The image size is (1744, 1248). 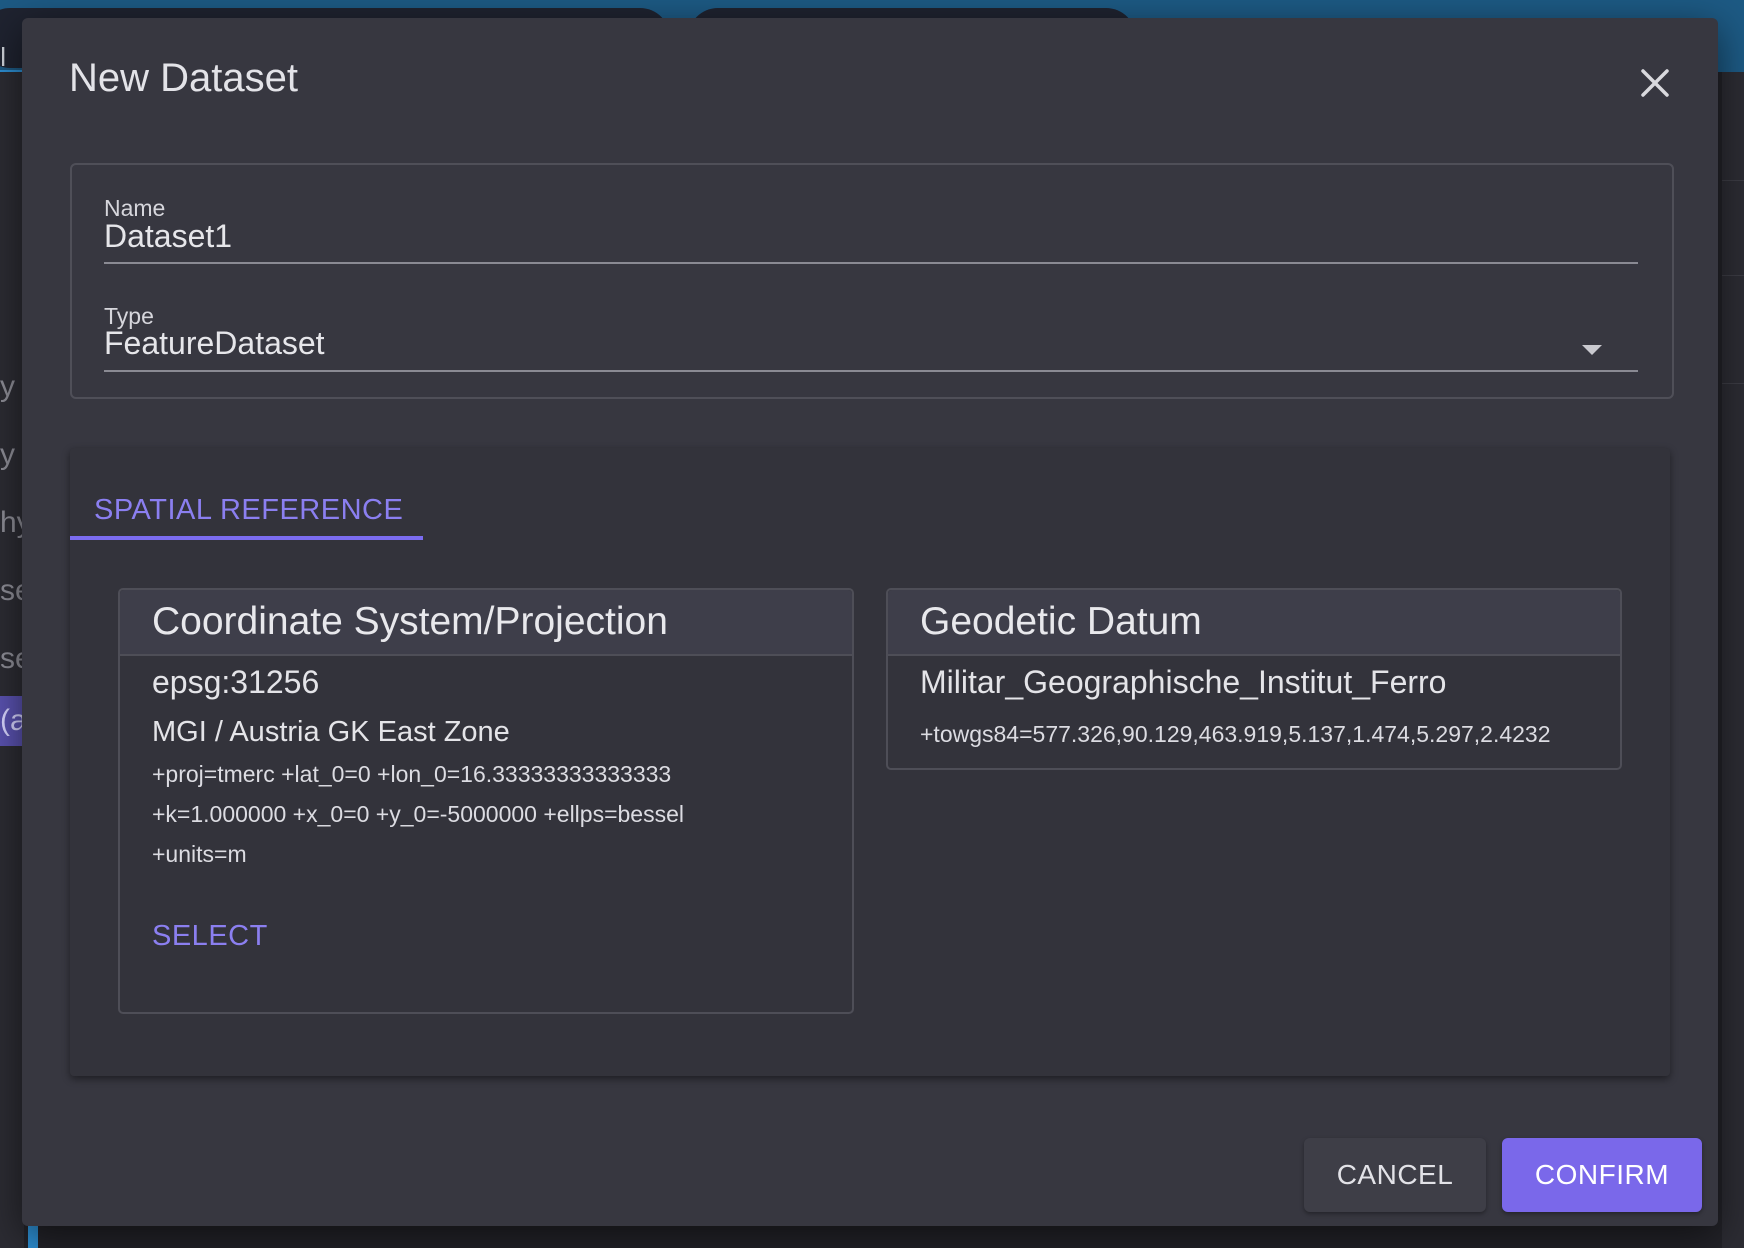 What do you see at coordinates (331, 732) in the screenshot?
I see `crs-name: MGI / Austria GK East Zone` at bounding box center [331, 732].